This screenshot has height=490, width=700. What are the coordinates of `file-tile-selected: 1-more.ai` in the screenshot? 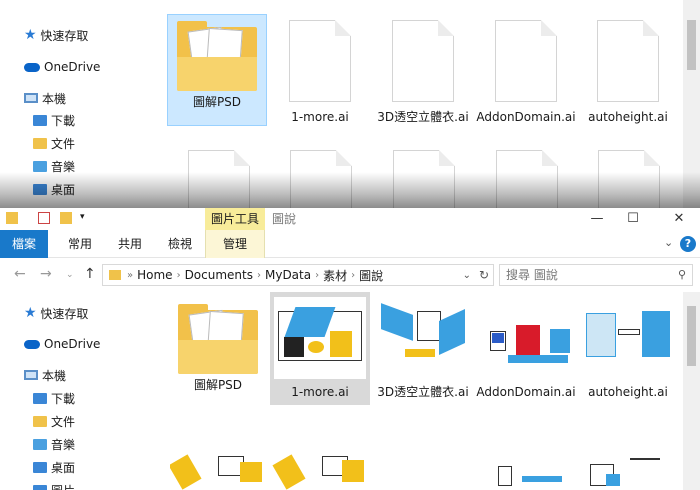 It's located at (320, 348).